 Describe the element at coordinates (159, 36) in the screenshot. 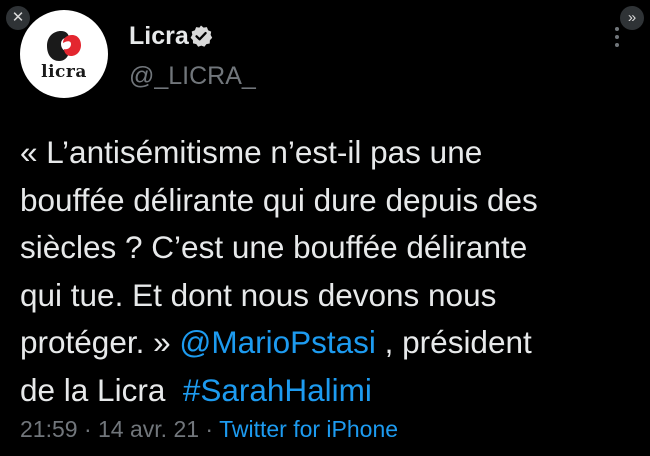

I see `author-display-name: Licra` at that location.